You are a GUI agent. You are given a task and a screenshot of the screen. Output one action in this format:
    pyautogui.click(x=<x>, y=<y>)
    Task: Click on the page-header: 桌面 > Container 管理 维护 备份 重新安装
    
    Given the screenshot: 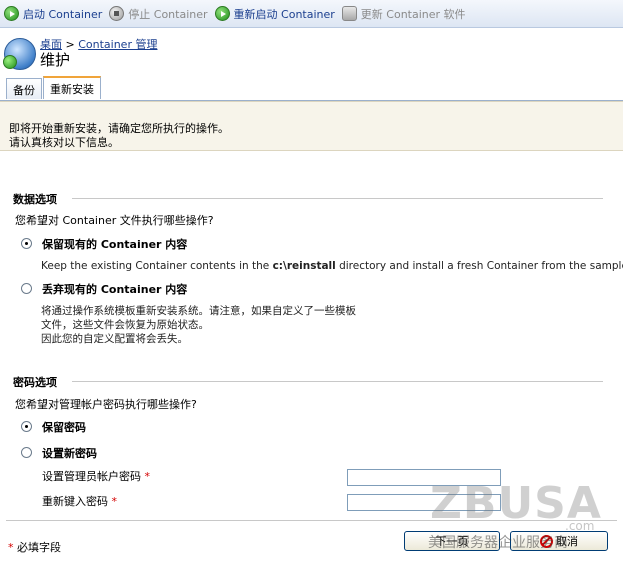 What is the action you would take?
    pyautogui.click(x=311, y=65)
    